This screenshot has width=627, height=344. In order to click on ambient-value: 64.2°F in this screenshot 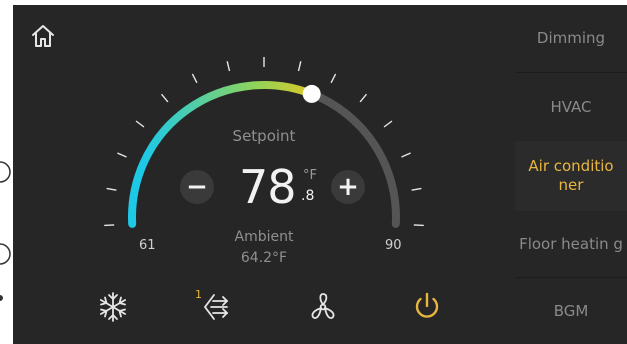, I will do `click(264, 258)`.